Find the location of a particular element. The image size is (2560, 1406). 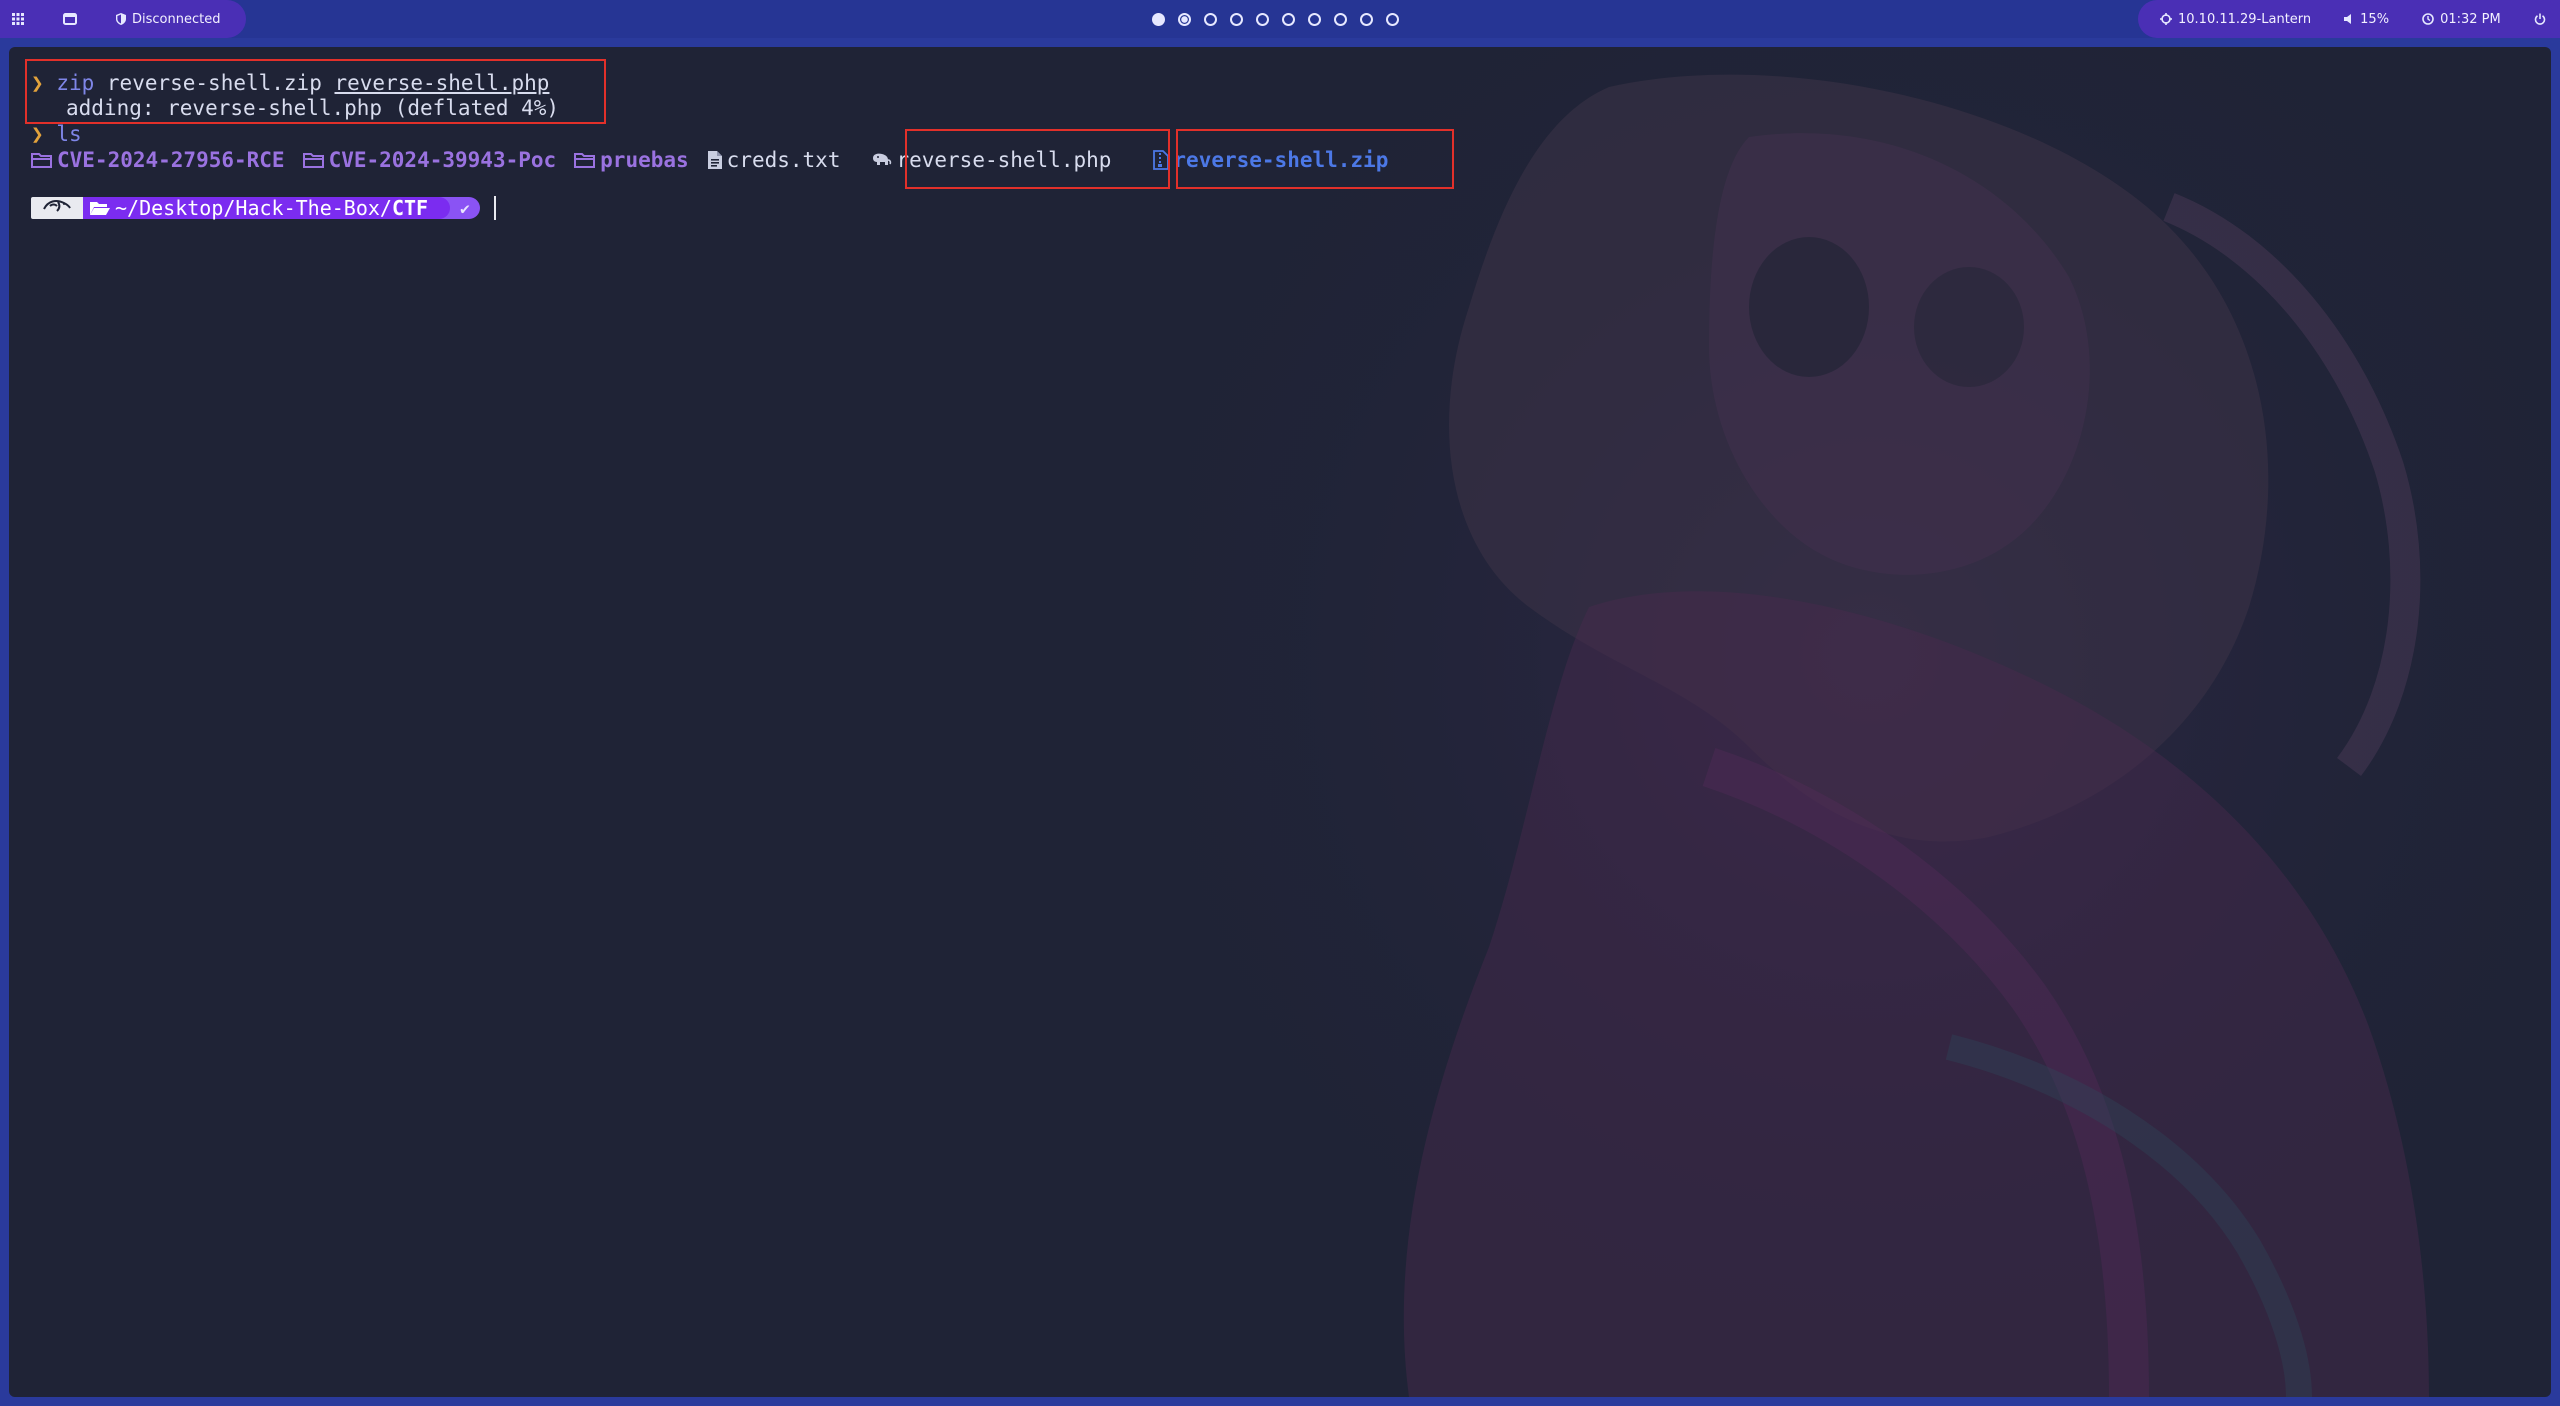

list-item-label: CVE-2024-27956-RCE is located at coordinates (171, 160).